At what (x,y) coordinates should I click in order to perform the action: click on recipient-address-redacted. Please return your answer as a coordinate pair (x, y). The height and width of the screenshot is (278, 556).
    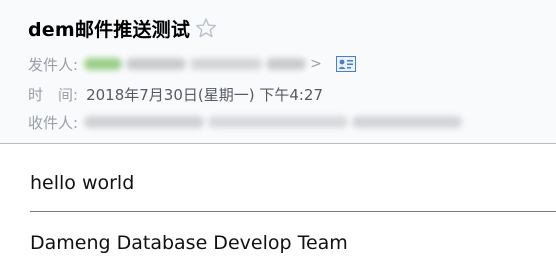
    Looking at the image, I should click on (273, 122).